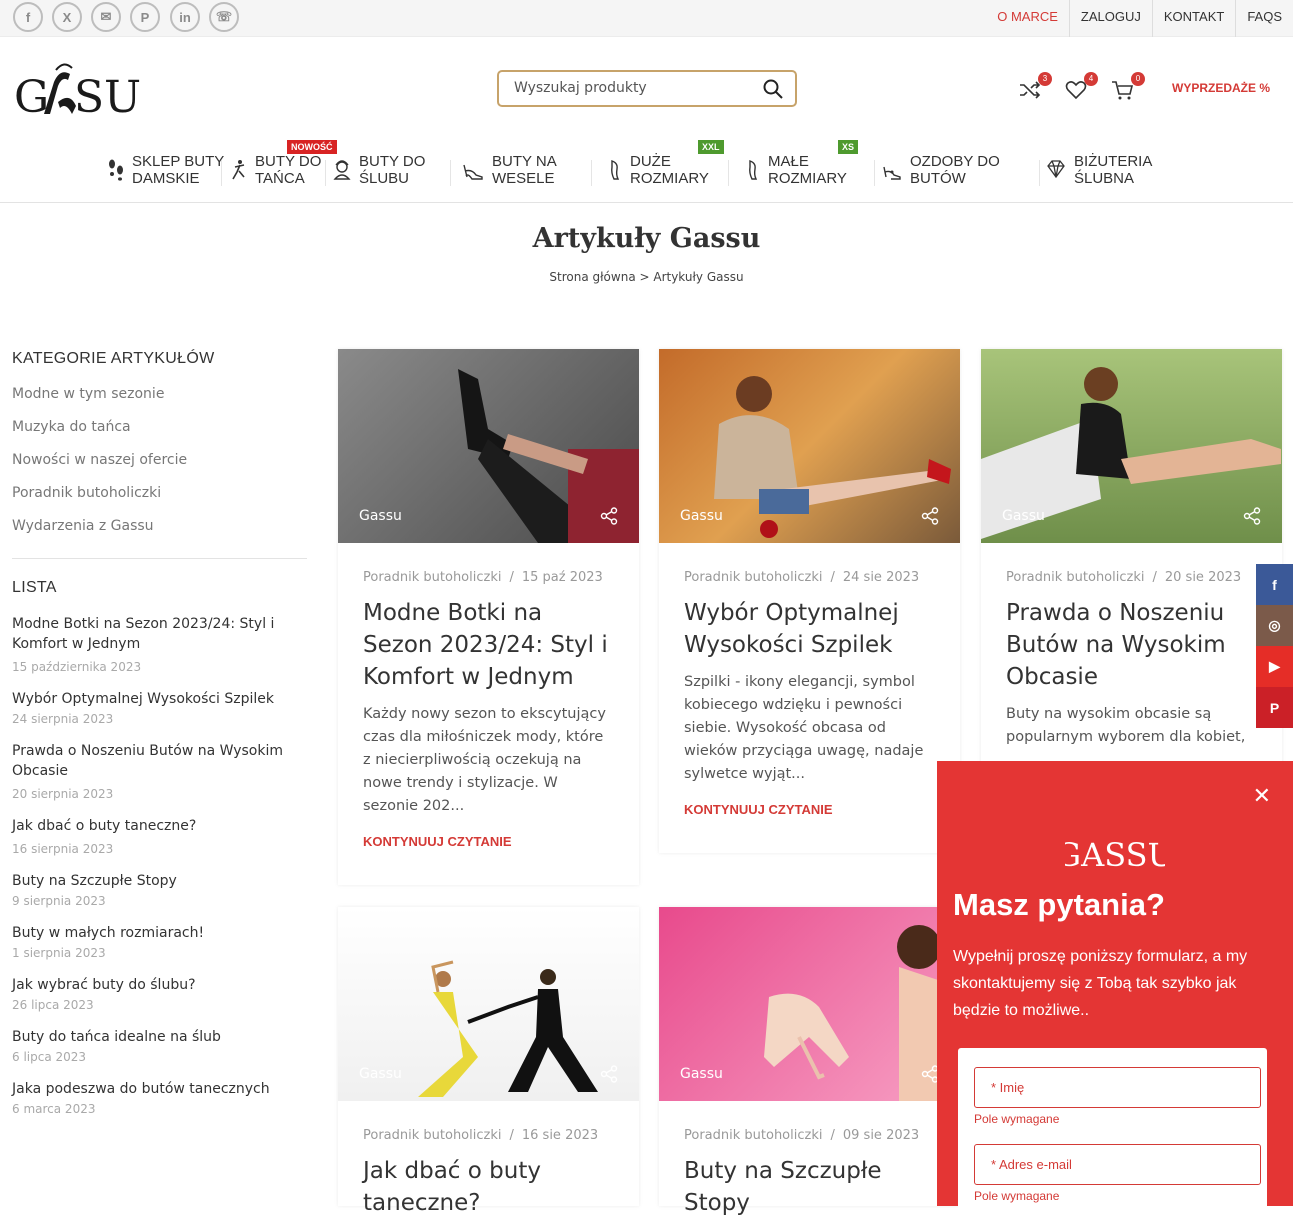 The height and width of the screenshot is (1219, 1293). I want to click on nav-item-party-shoes: BUTY NA WESELE, so click(509, 170).